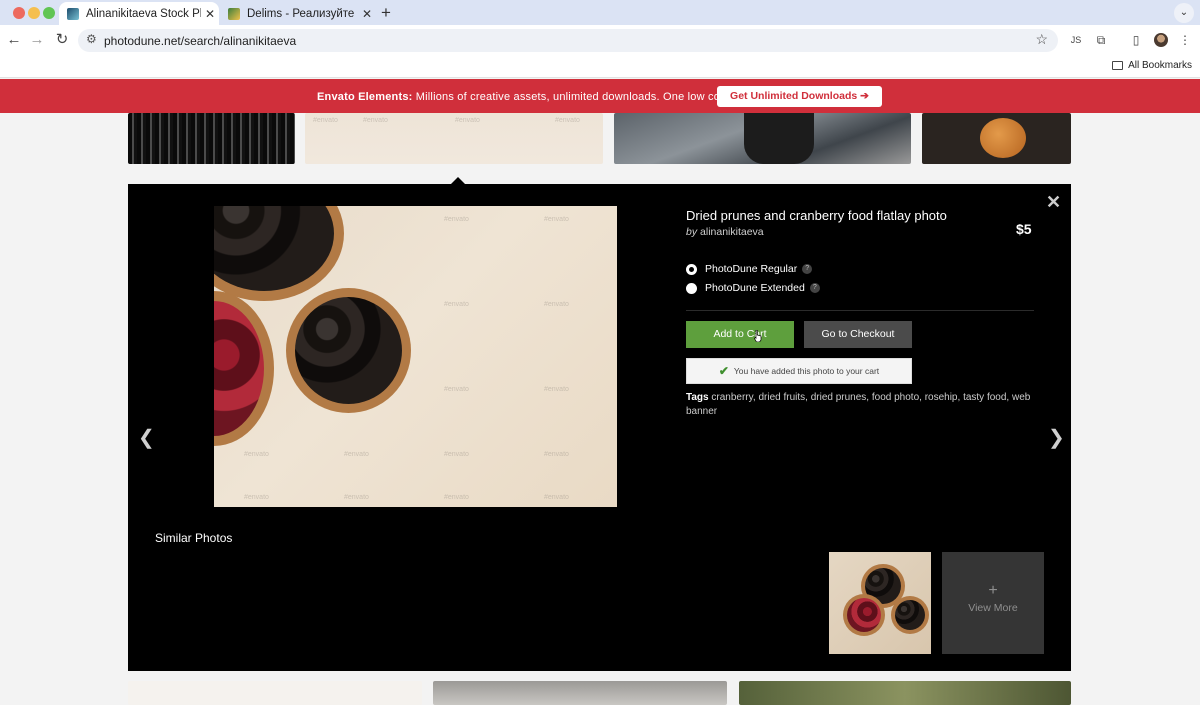 The height and width of the screenshot is (705, 1200). I want to click on all-bookmarks-label: All Bookmarks, so click(1160, 65).